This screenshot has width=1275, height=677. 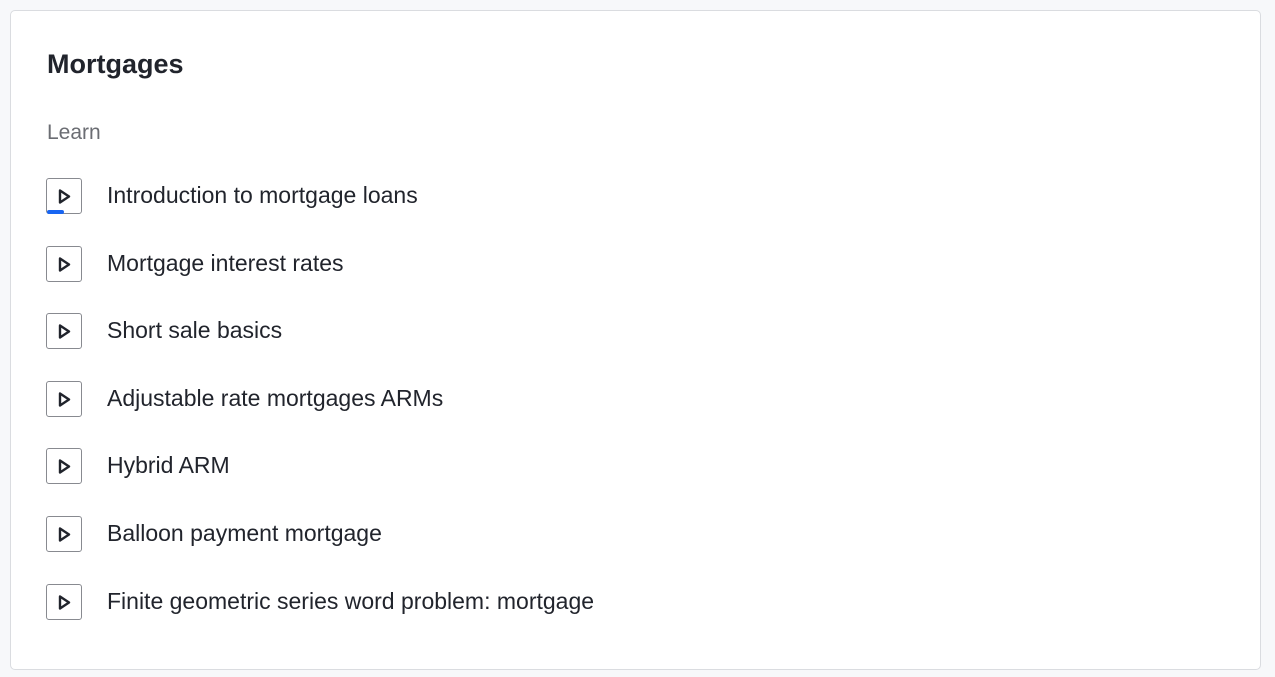 What do you see at coordinates (244, 532) in the screenshot?
I see `lesson-title: Balloon payment mortgage` at bounding box center [244, 532].